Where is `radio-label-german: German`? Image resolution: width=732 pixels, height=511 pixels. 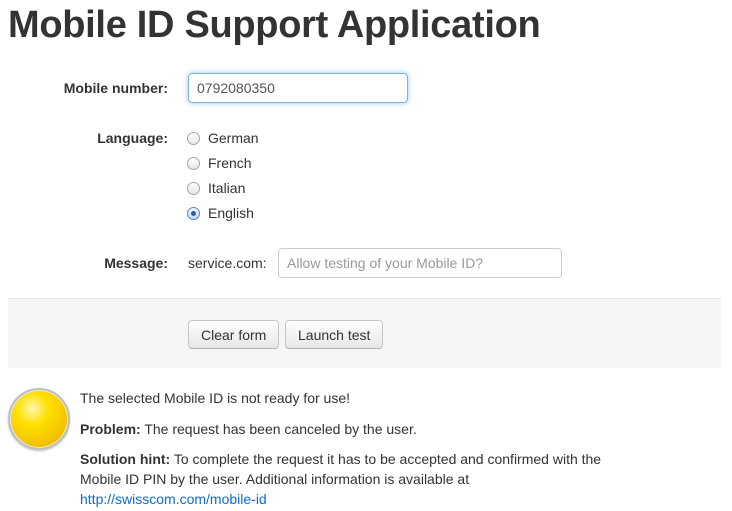 radio-label-german: German is located at coordinates (233, 138).